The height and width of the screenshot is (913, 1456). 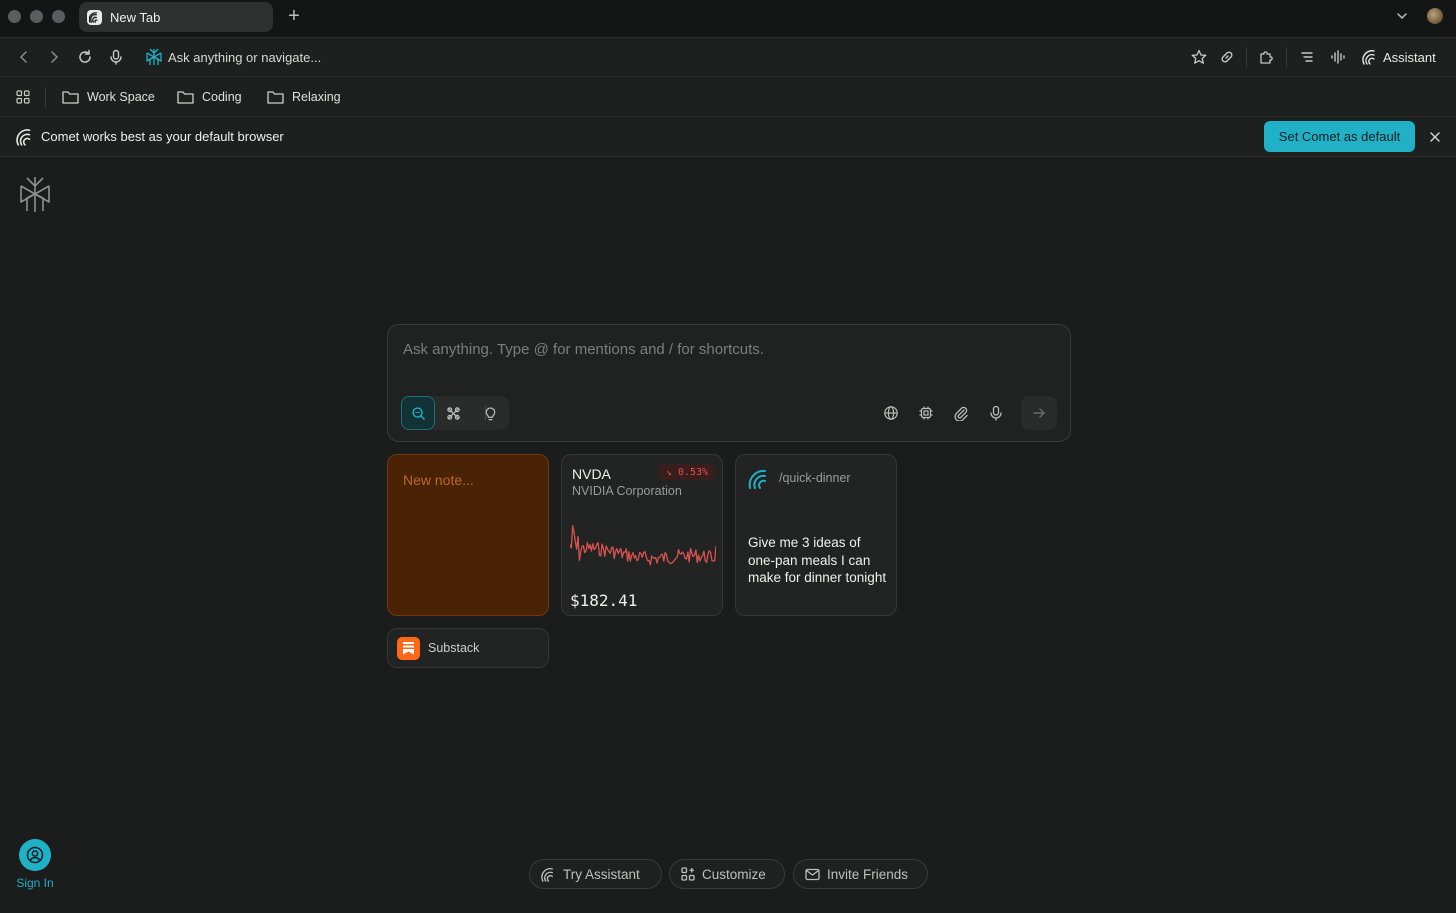 I want to click on apps-grid-icon, so click(x=23, y=97).